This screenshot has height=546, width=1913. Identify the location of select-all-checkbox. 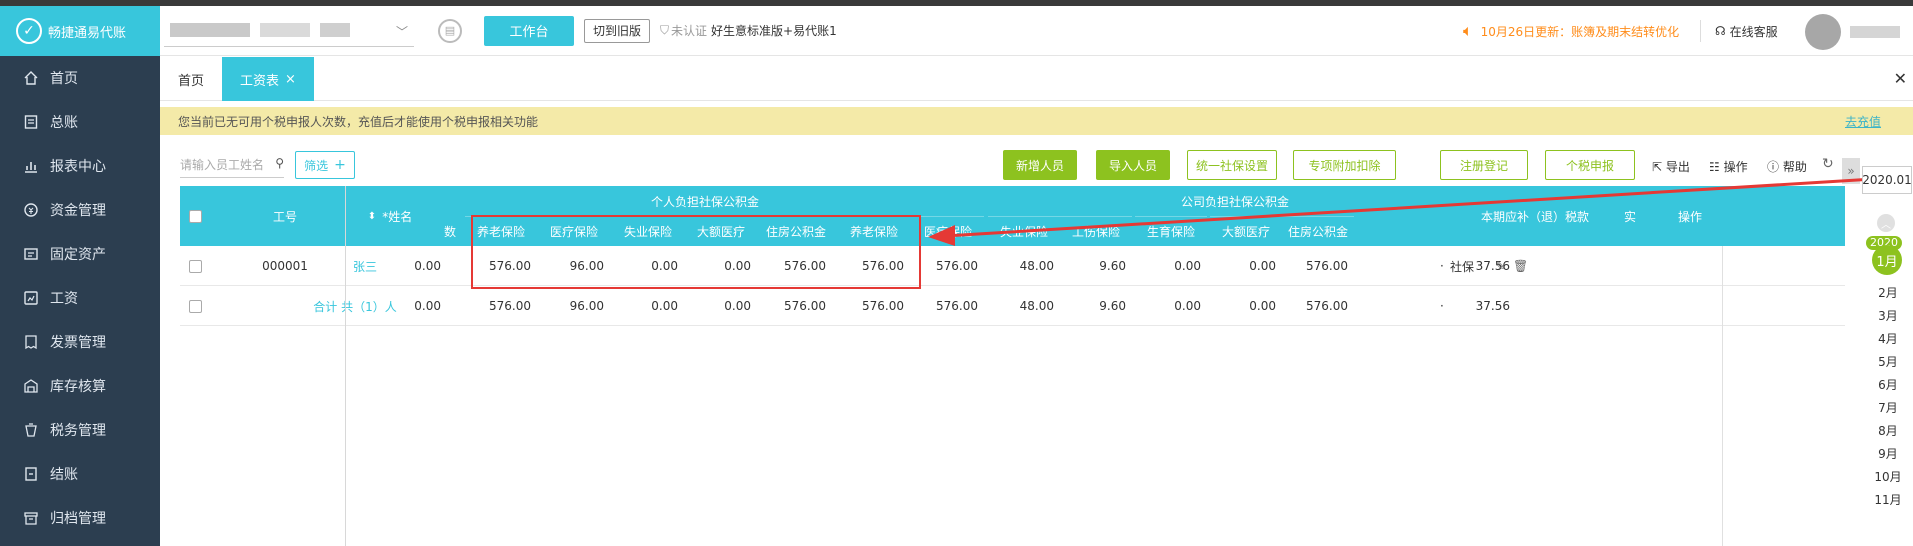
(195, 216).